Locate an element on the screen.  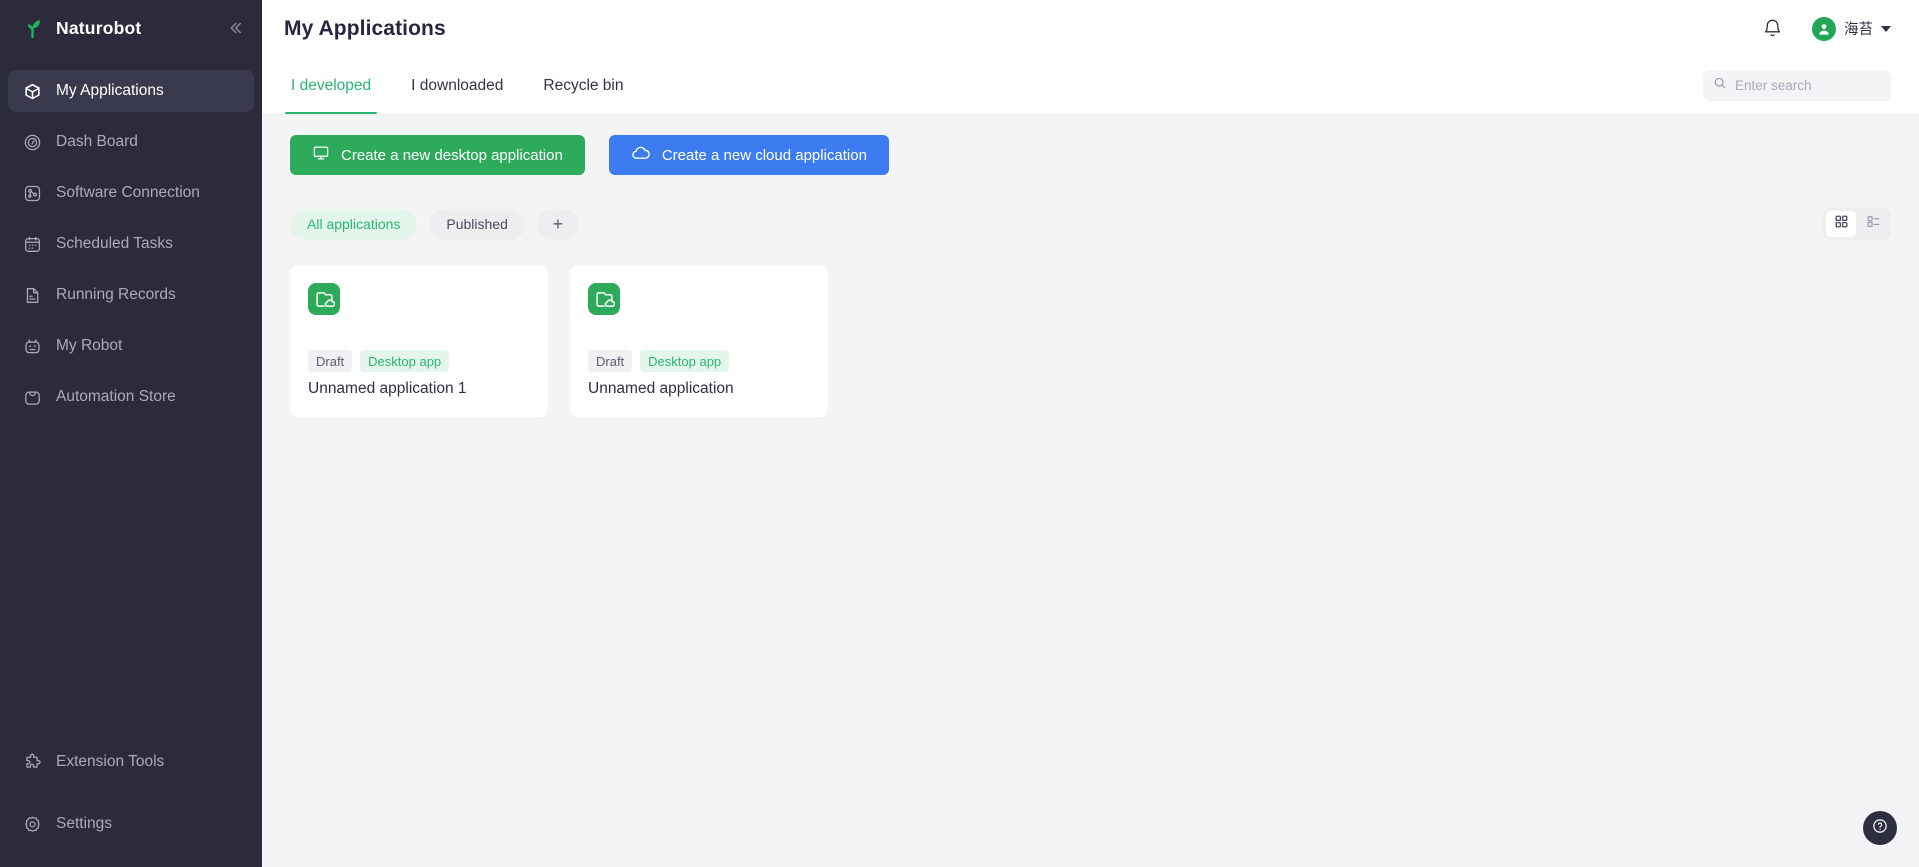
sidebar-collapse-button is located at coordinates (235, 28).